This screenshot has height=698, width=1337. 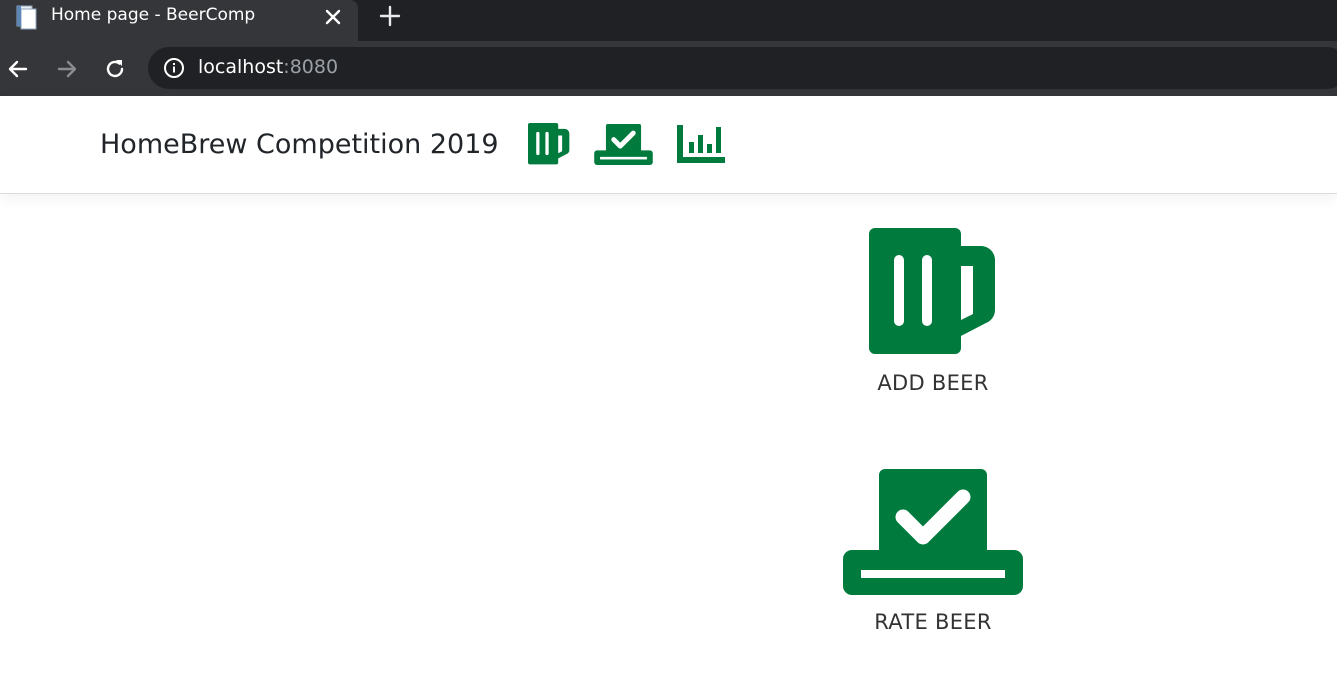 What do you see at coordinates (333, 17) in the screenshot?
I see `close-tab-icon` at bounding box center [333, 17].